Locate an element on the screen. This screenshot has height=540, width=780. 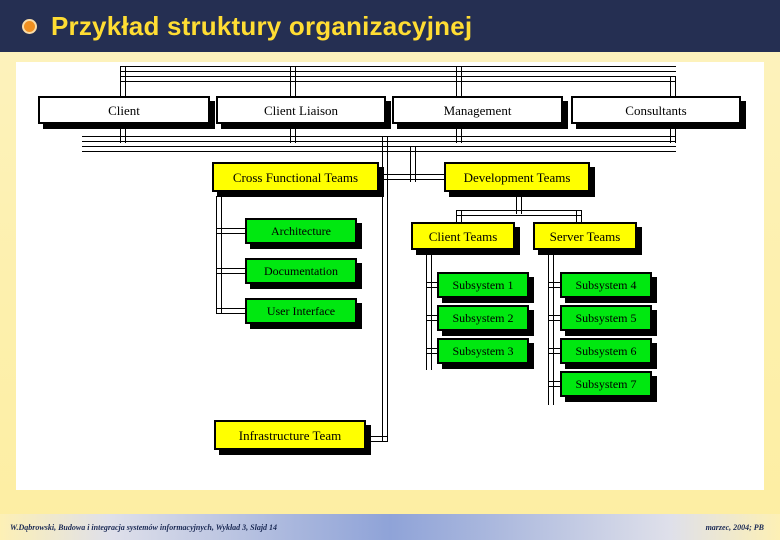
node-subsystem-3: Subsystem 3 is located at coordinates (483, 351).